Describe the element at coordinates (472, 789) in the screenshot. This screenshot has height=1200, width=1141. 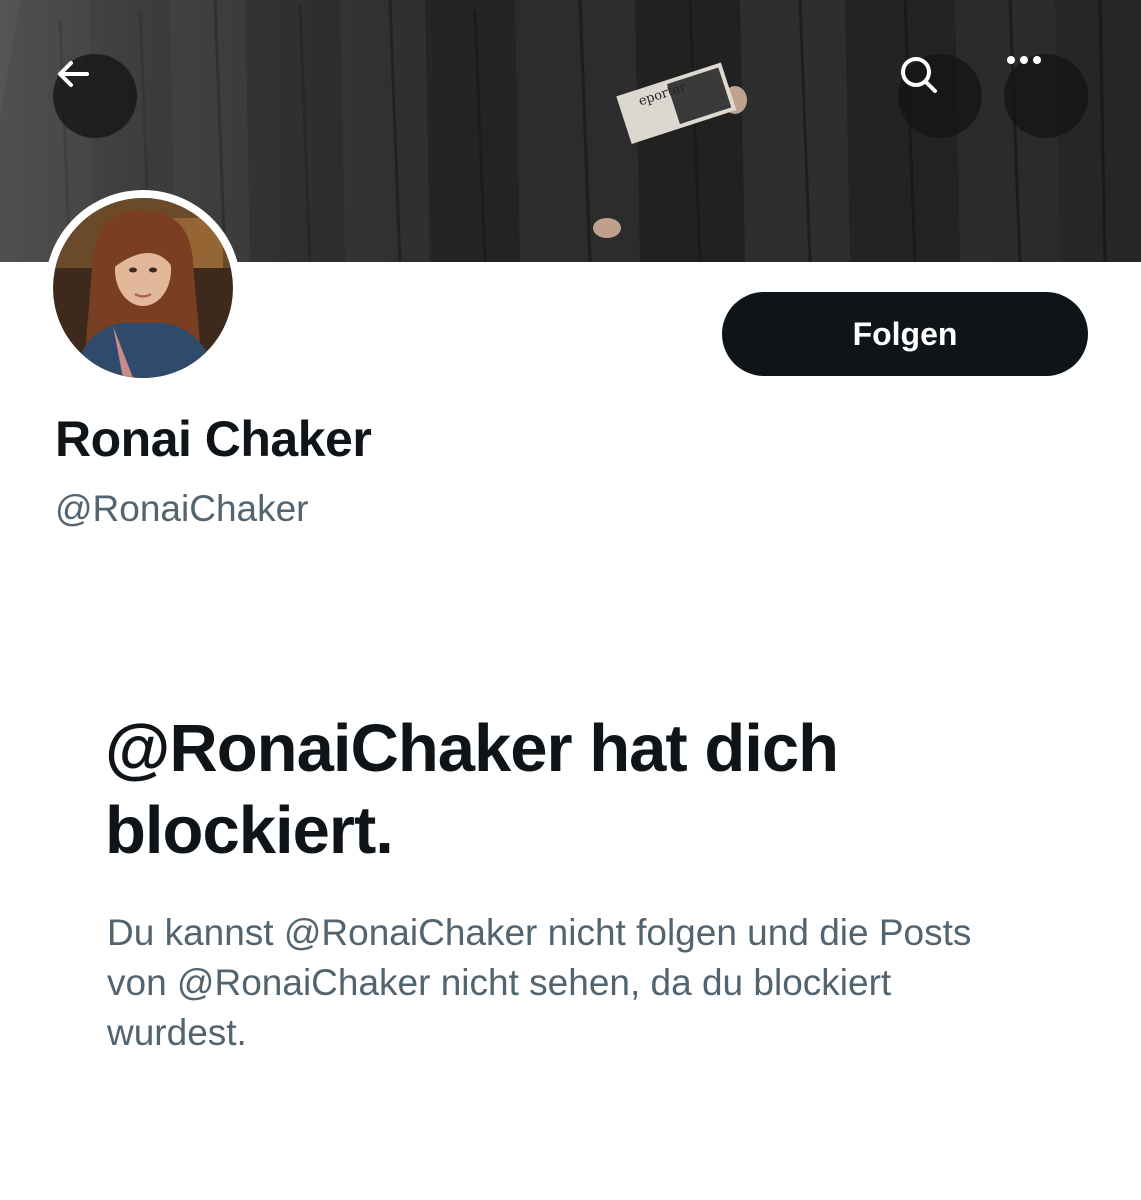
I see `blocked-title: @RonaiChaker hat dich blockiert.` at that location.